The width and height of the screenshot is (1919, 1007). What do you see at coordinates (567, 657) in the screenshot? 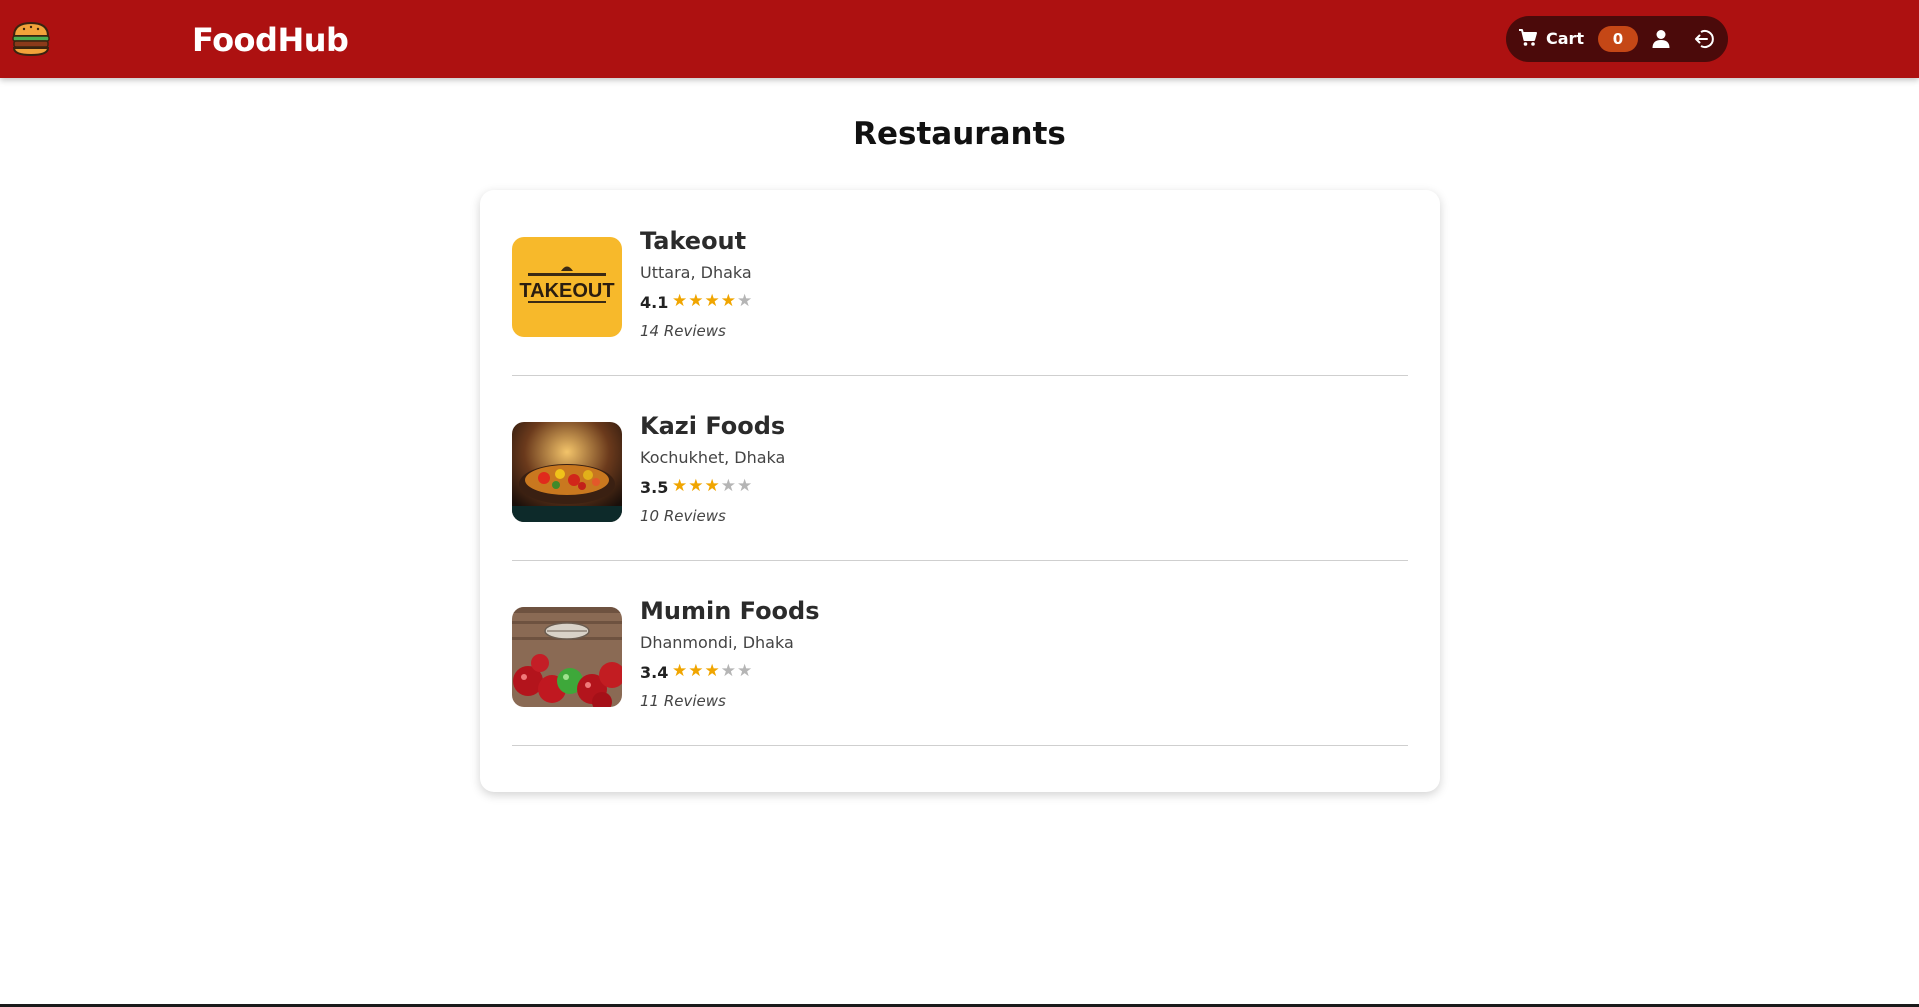
I see `balloons-image` at bounding box center [567, 657].